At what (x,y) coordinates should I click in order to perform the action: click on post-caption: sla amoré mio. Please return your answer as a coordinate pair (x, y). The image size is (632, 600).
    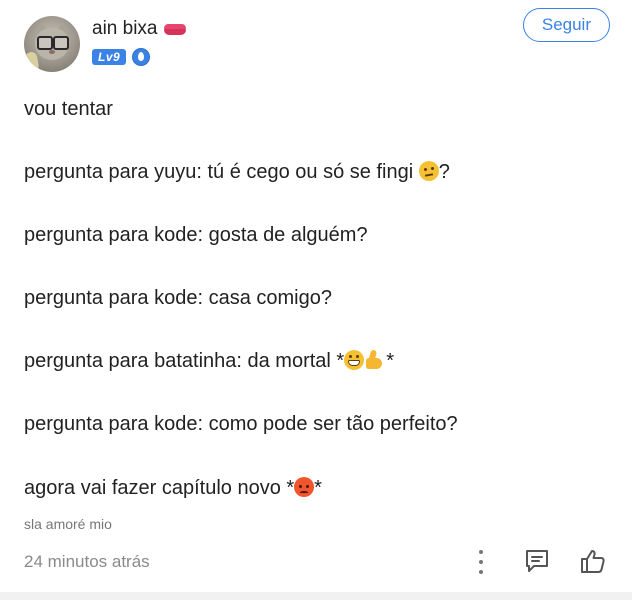
    Looking at the image, I should click on (68, 524).